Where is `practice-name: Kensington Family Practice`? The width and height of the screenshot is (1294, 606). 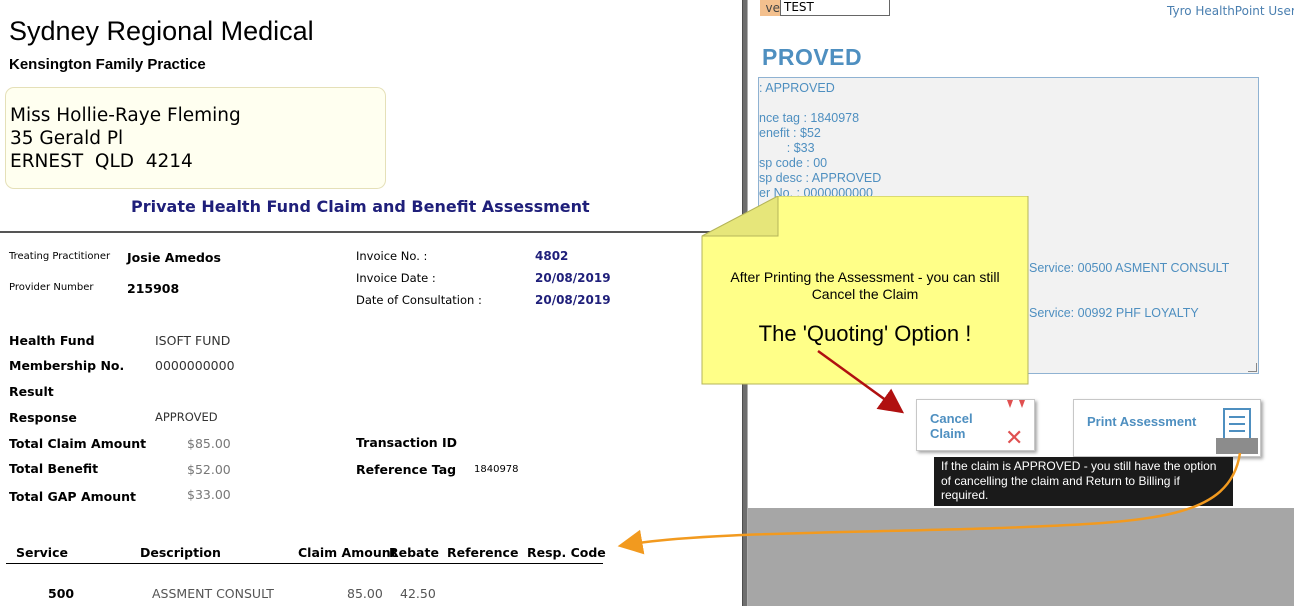 practice-name: Kensington Family Practice is located at coordinates (107, 64).